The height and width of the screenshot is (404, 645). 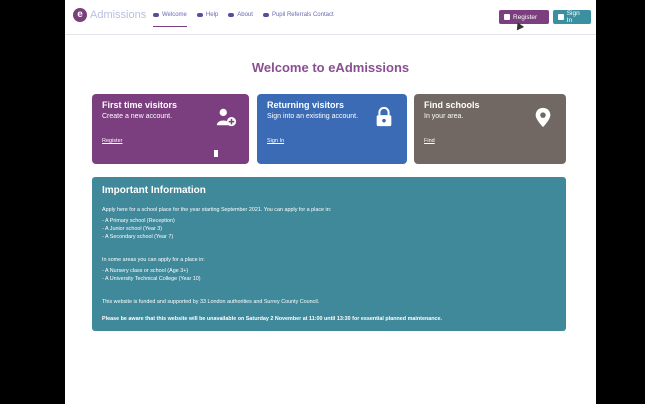 What do you see at coordinates (216, 153) in the screenshot?
I see `mouse-cursor-icon` at bounding box center [216, 153].